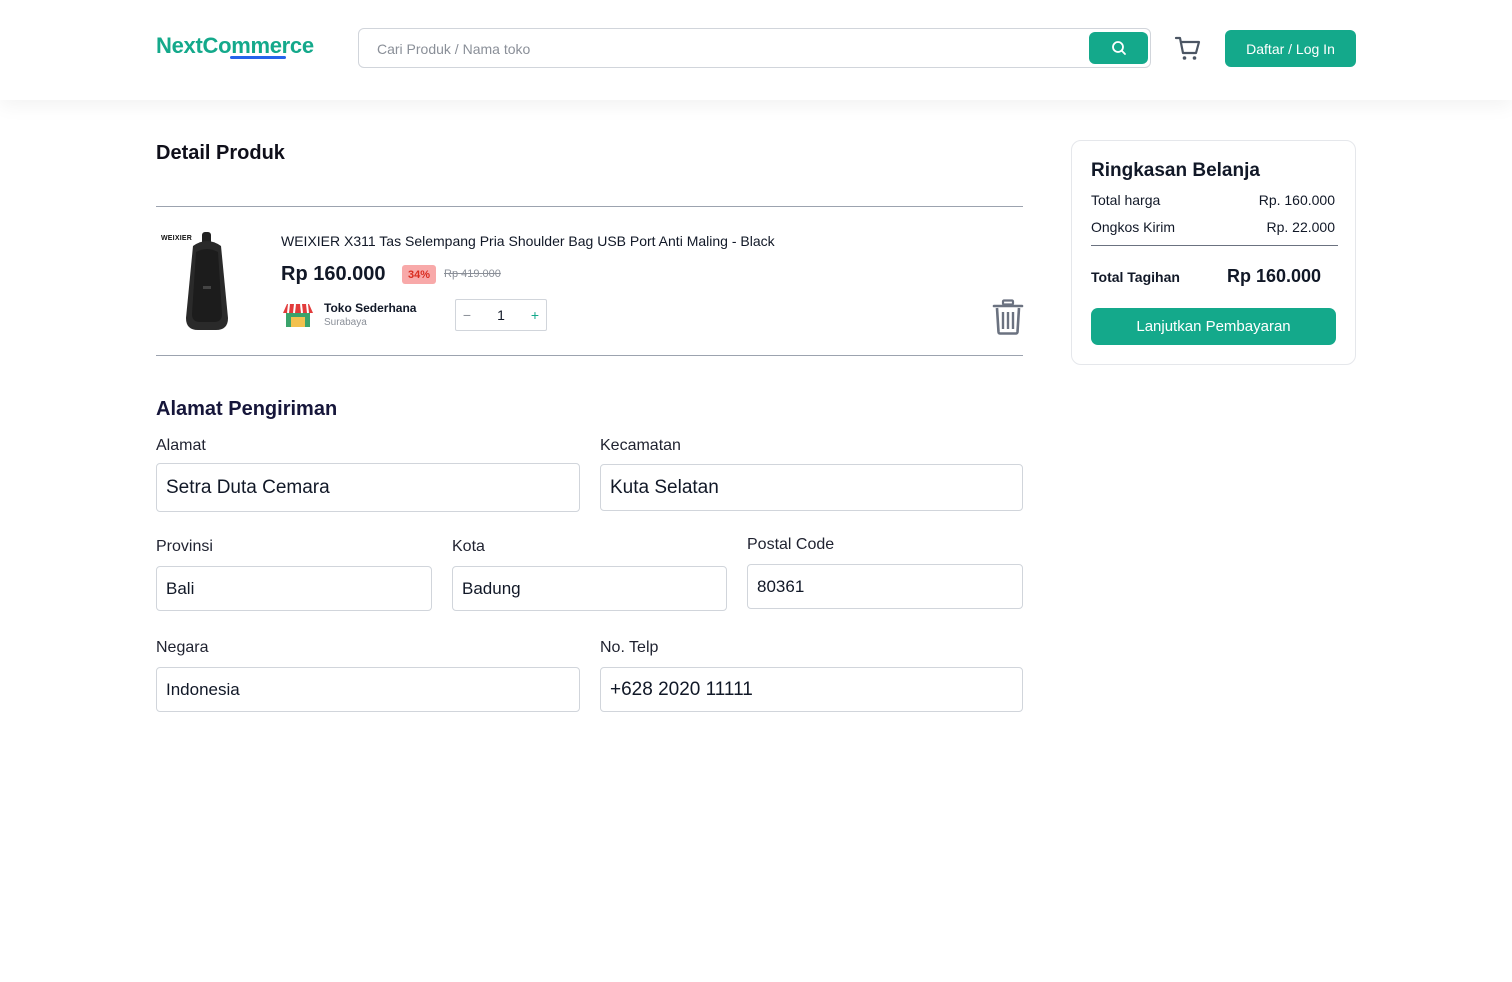 The width and height of the screenshot is (1512, 982). What do you see at coordinates (1296, 200) in the screenshot?
I see `total-harga-value: Rp. 160.000` at bounding box center [1296, 200].